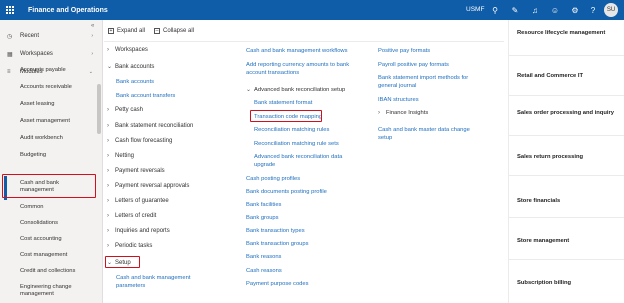 The height and width of the screenshot is (303, 624). I want to click on tile-sales-return-processing: Sales return processing, so click(566, 156).